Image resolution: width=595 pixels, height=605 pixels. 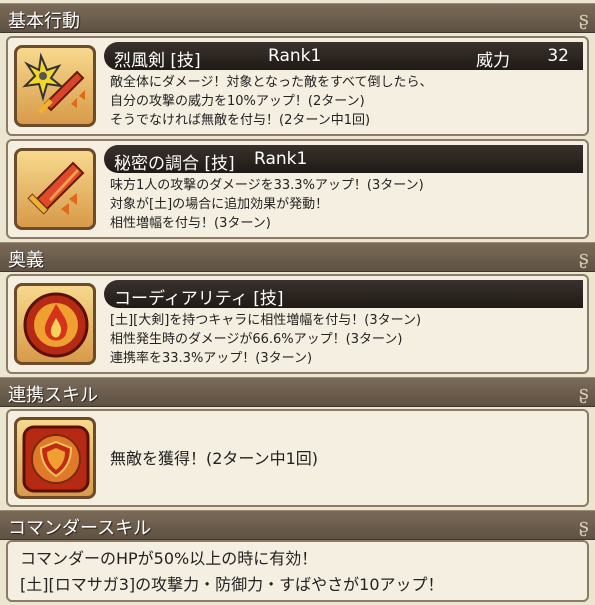 What do you see at coordinates (26, 260) in the screenshot?
I see `section-title: 奥義` at bounding box center [26, 260].